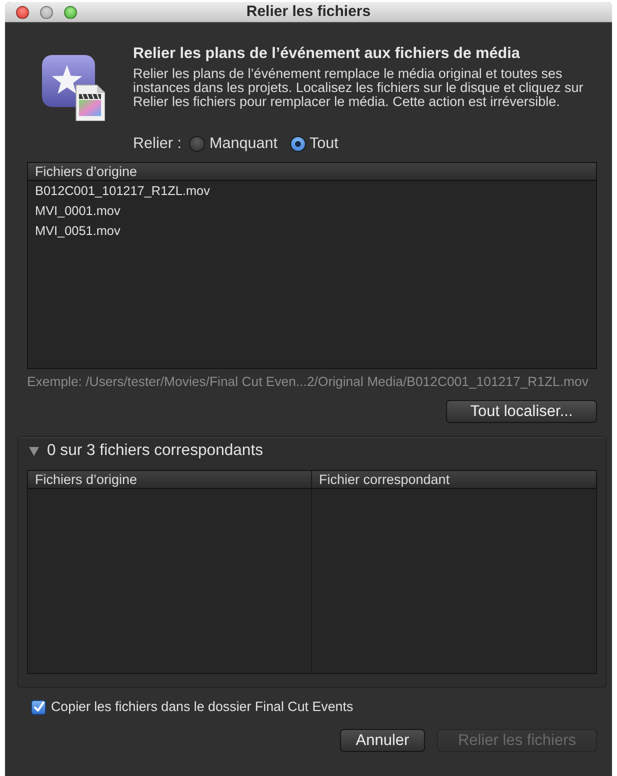 This screenshot has height=776, width=617. I want to click on example-path: Exemple: /Users/tester/Movies/Final Cut Even...2/Original Media/B012C001_101217_R1ZL.mov, so click(307, 382).